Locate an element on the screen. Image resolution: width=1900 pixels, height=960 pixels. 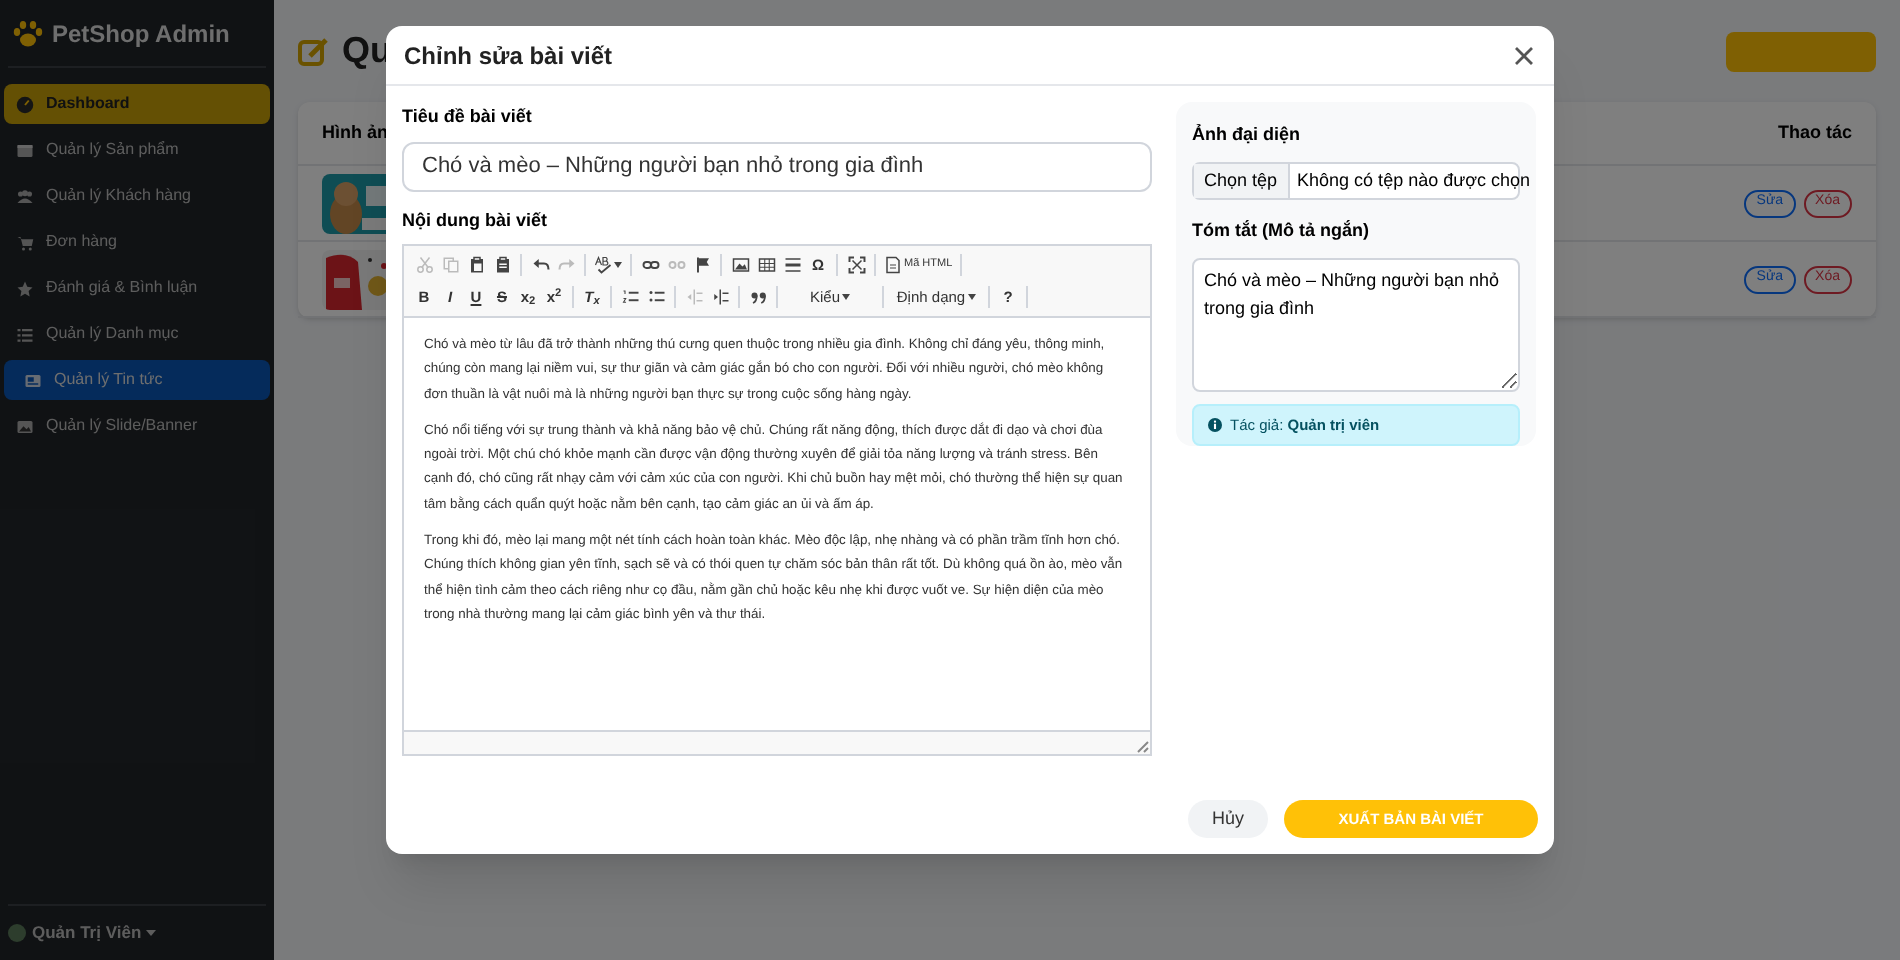
fullscreen-icon is located at coordinates (856, 265).